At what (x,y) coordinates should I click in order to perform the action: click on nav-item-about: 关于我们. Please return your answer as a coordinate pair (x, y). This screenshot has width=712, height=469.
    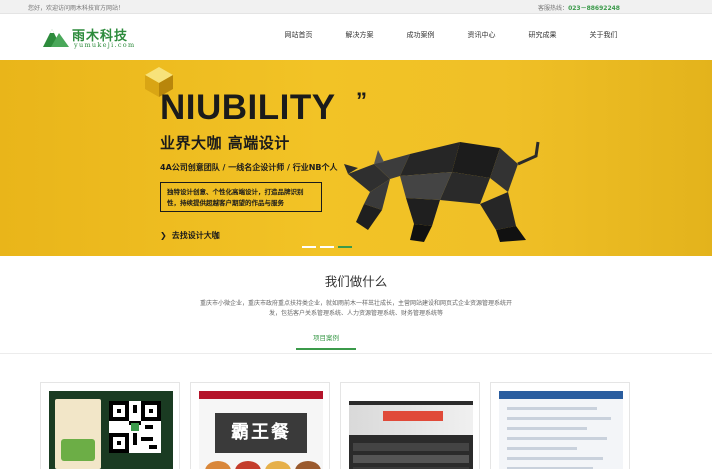
    Looking at the image, I should click on (603, 37).